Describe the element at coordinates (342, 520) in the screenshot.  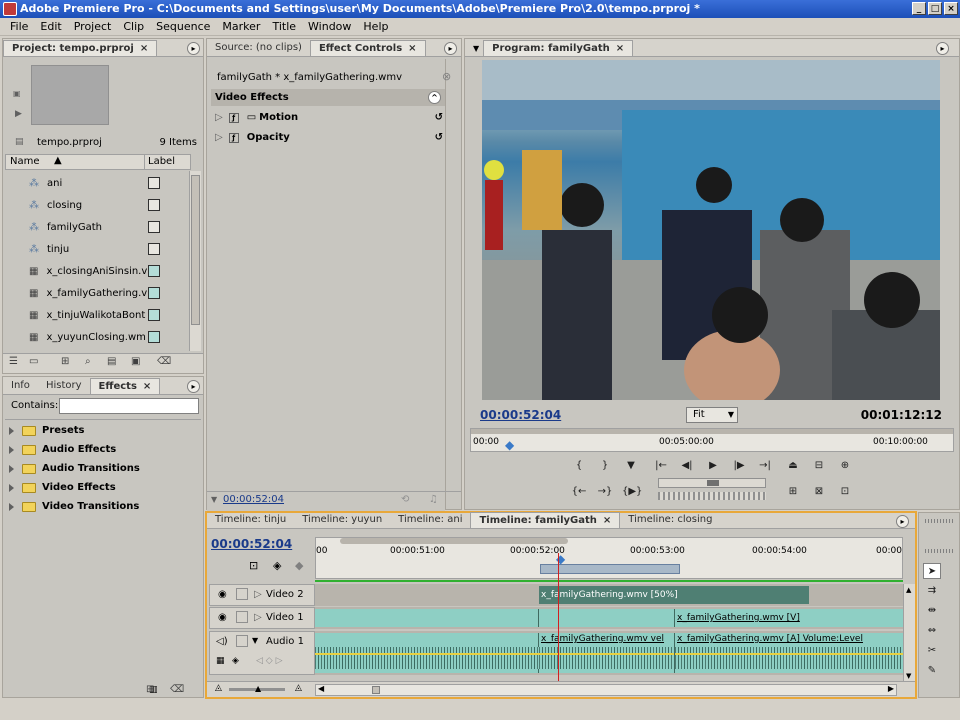
I see `tab-timeline-yuyun: Timeline: yuyun` at that location.